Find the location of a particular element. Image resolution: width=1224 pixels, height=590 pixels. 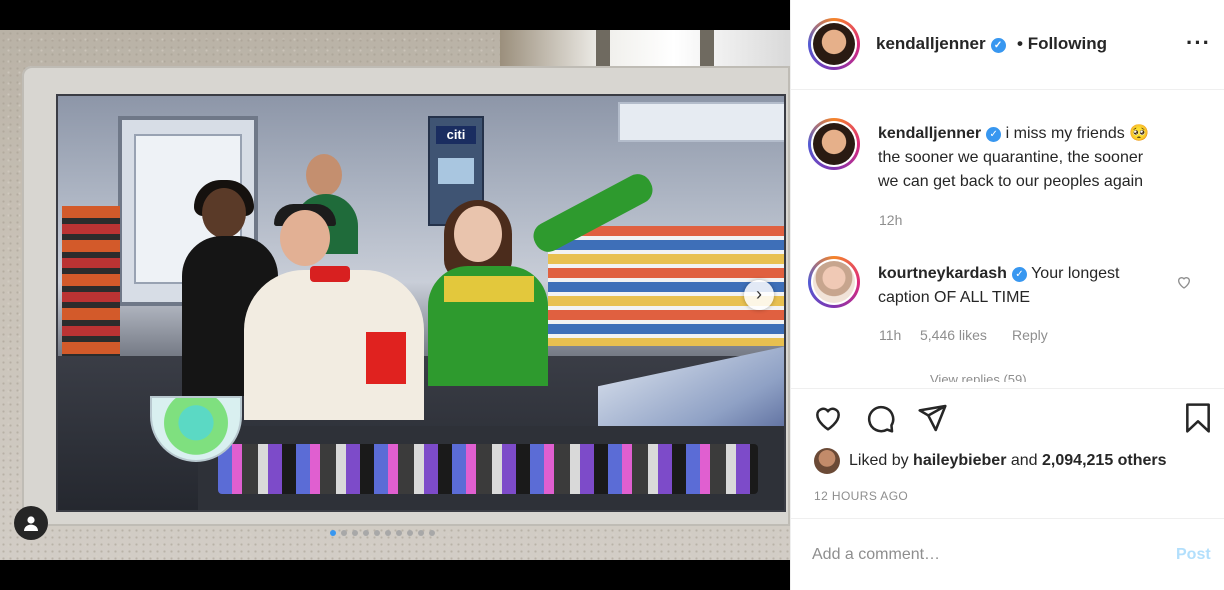

caption-line-1: kendalljenner ✓ i miss my friends 🥺 is located at coordinates (1013, 134).